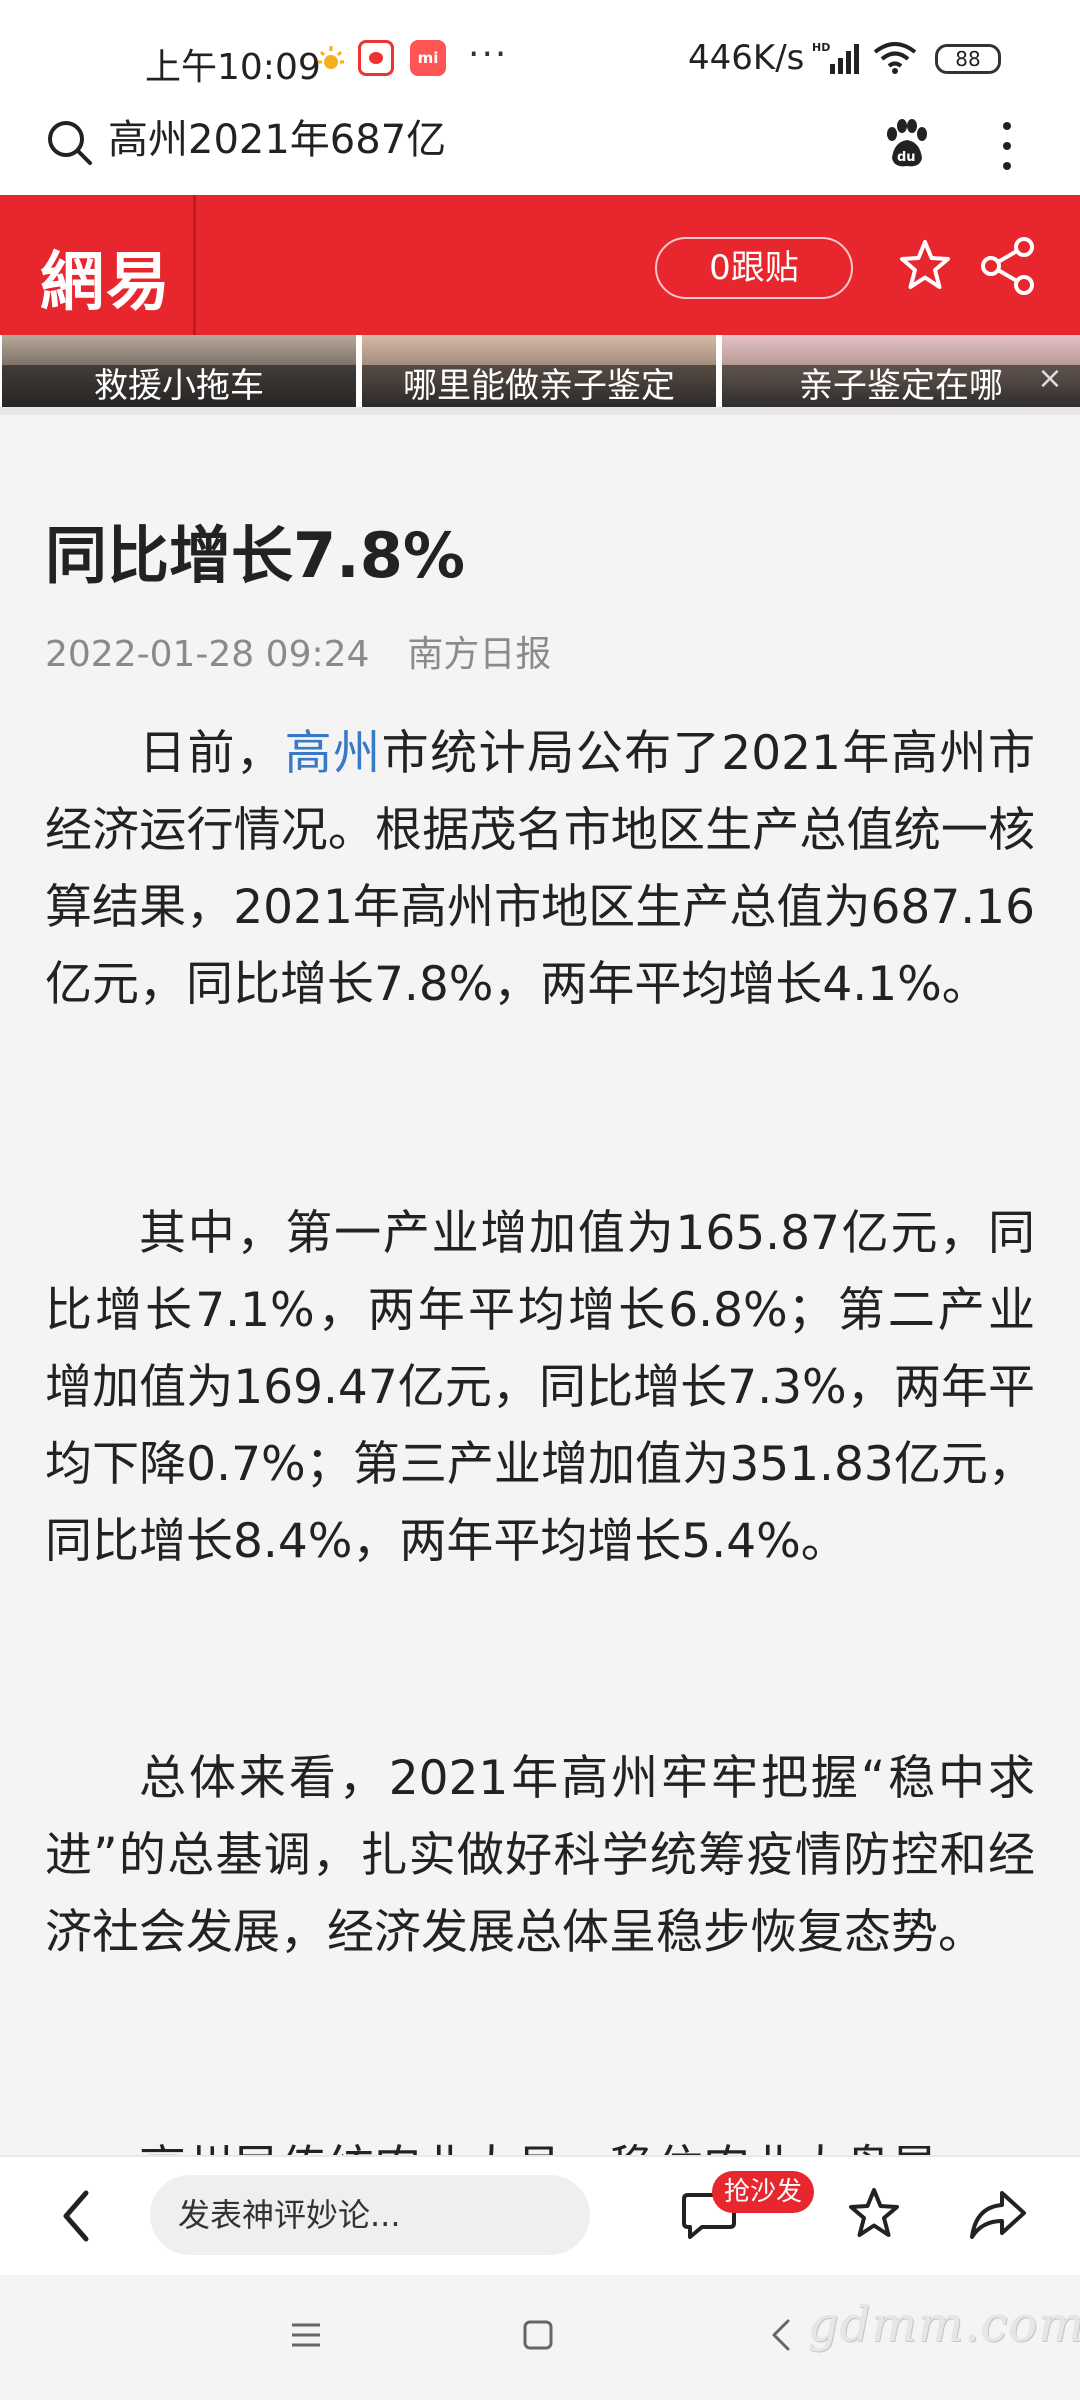  I want to click on svg-text: du, so click(906, 157).